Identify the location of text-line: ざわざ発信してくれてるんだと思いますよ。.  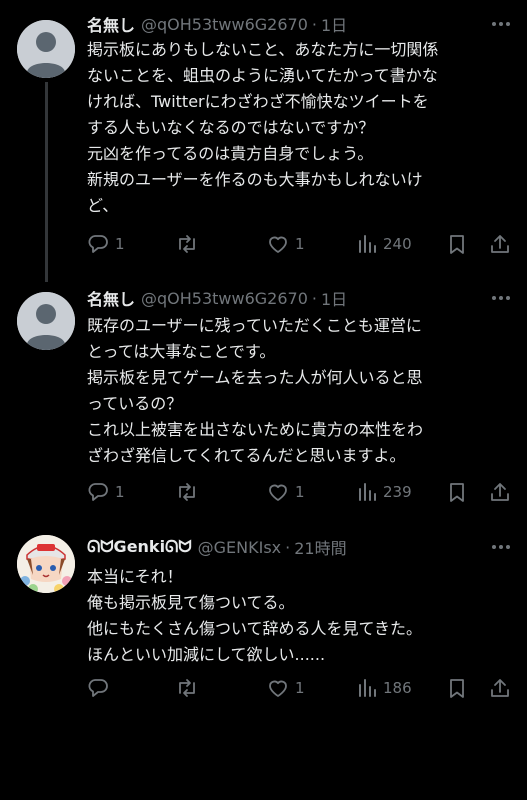
(246, 455).